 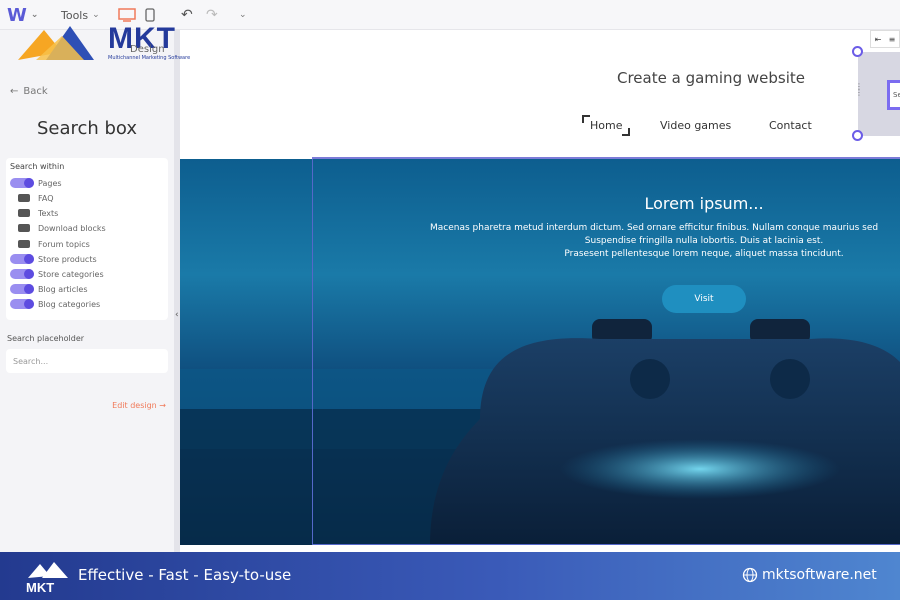 What do you see at coordinates (147, 49) in the screenshot?
I see `tab-design: Design` at bounding box center [147, 49].